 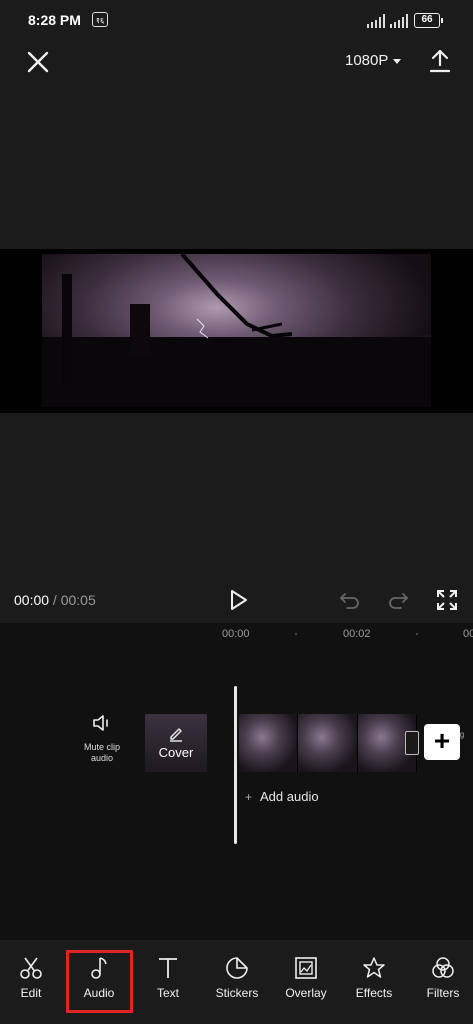 I want to click on sticker-icon, so click(x=237, y=968).